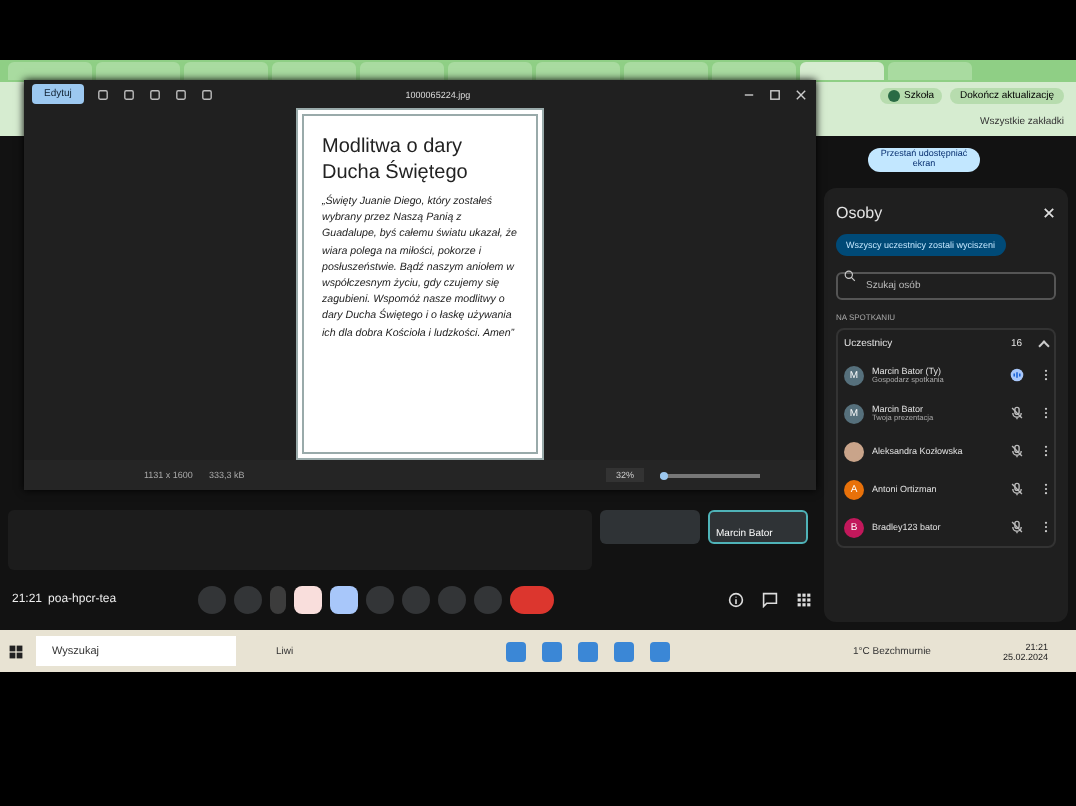 Image resolution: width=1076 pixels, height=806 pixels. I want to click on chat-icon, so click(770, 600).